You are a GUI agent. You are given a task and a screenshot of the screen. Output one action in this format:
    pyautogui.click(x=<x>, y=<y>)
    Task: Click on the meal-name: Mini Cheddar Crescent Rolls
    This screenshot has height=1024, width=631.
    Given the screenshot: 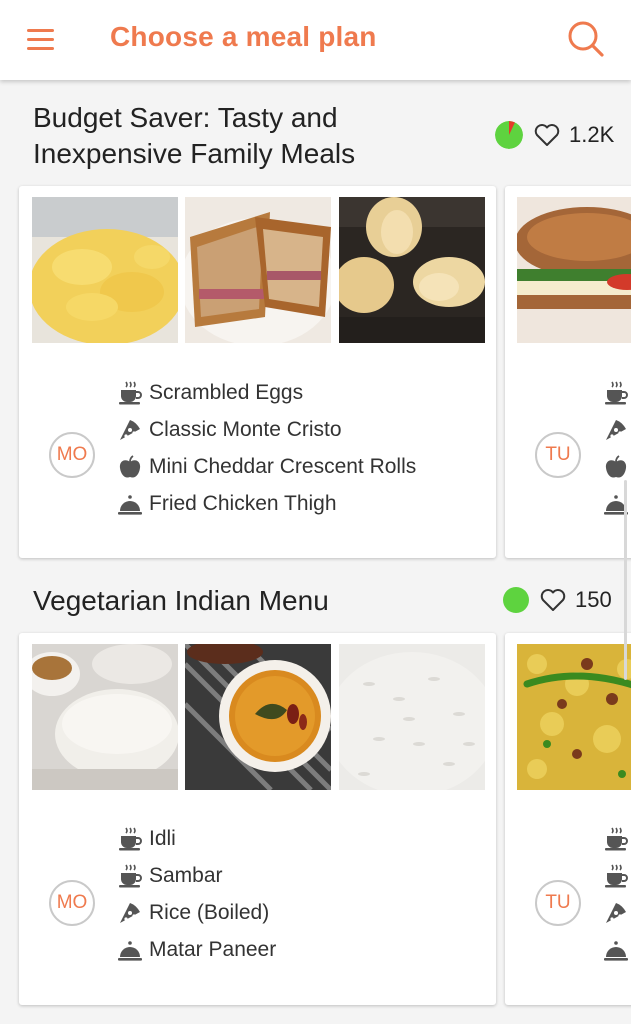 What is the action you would take?
    pyautogui.click(x=283, y=466)
    